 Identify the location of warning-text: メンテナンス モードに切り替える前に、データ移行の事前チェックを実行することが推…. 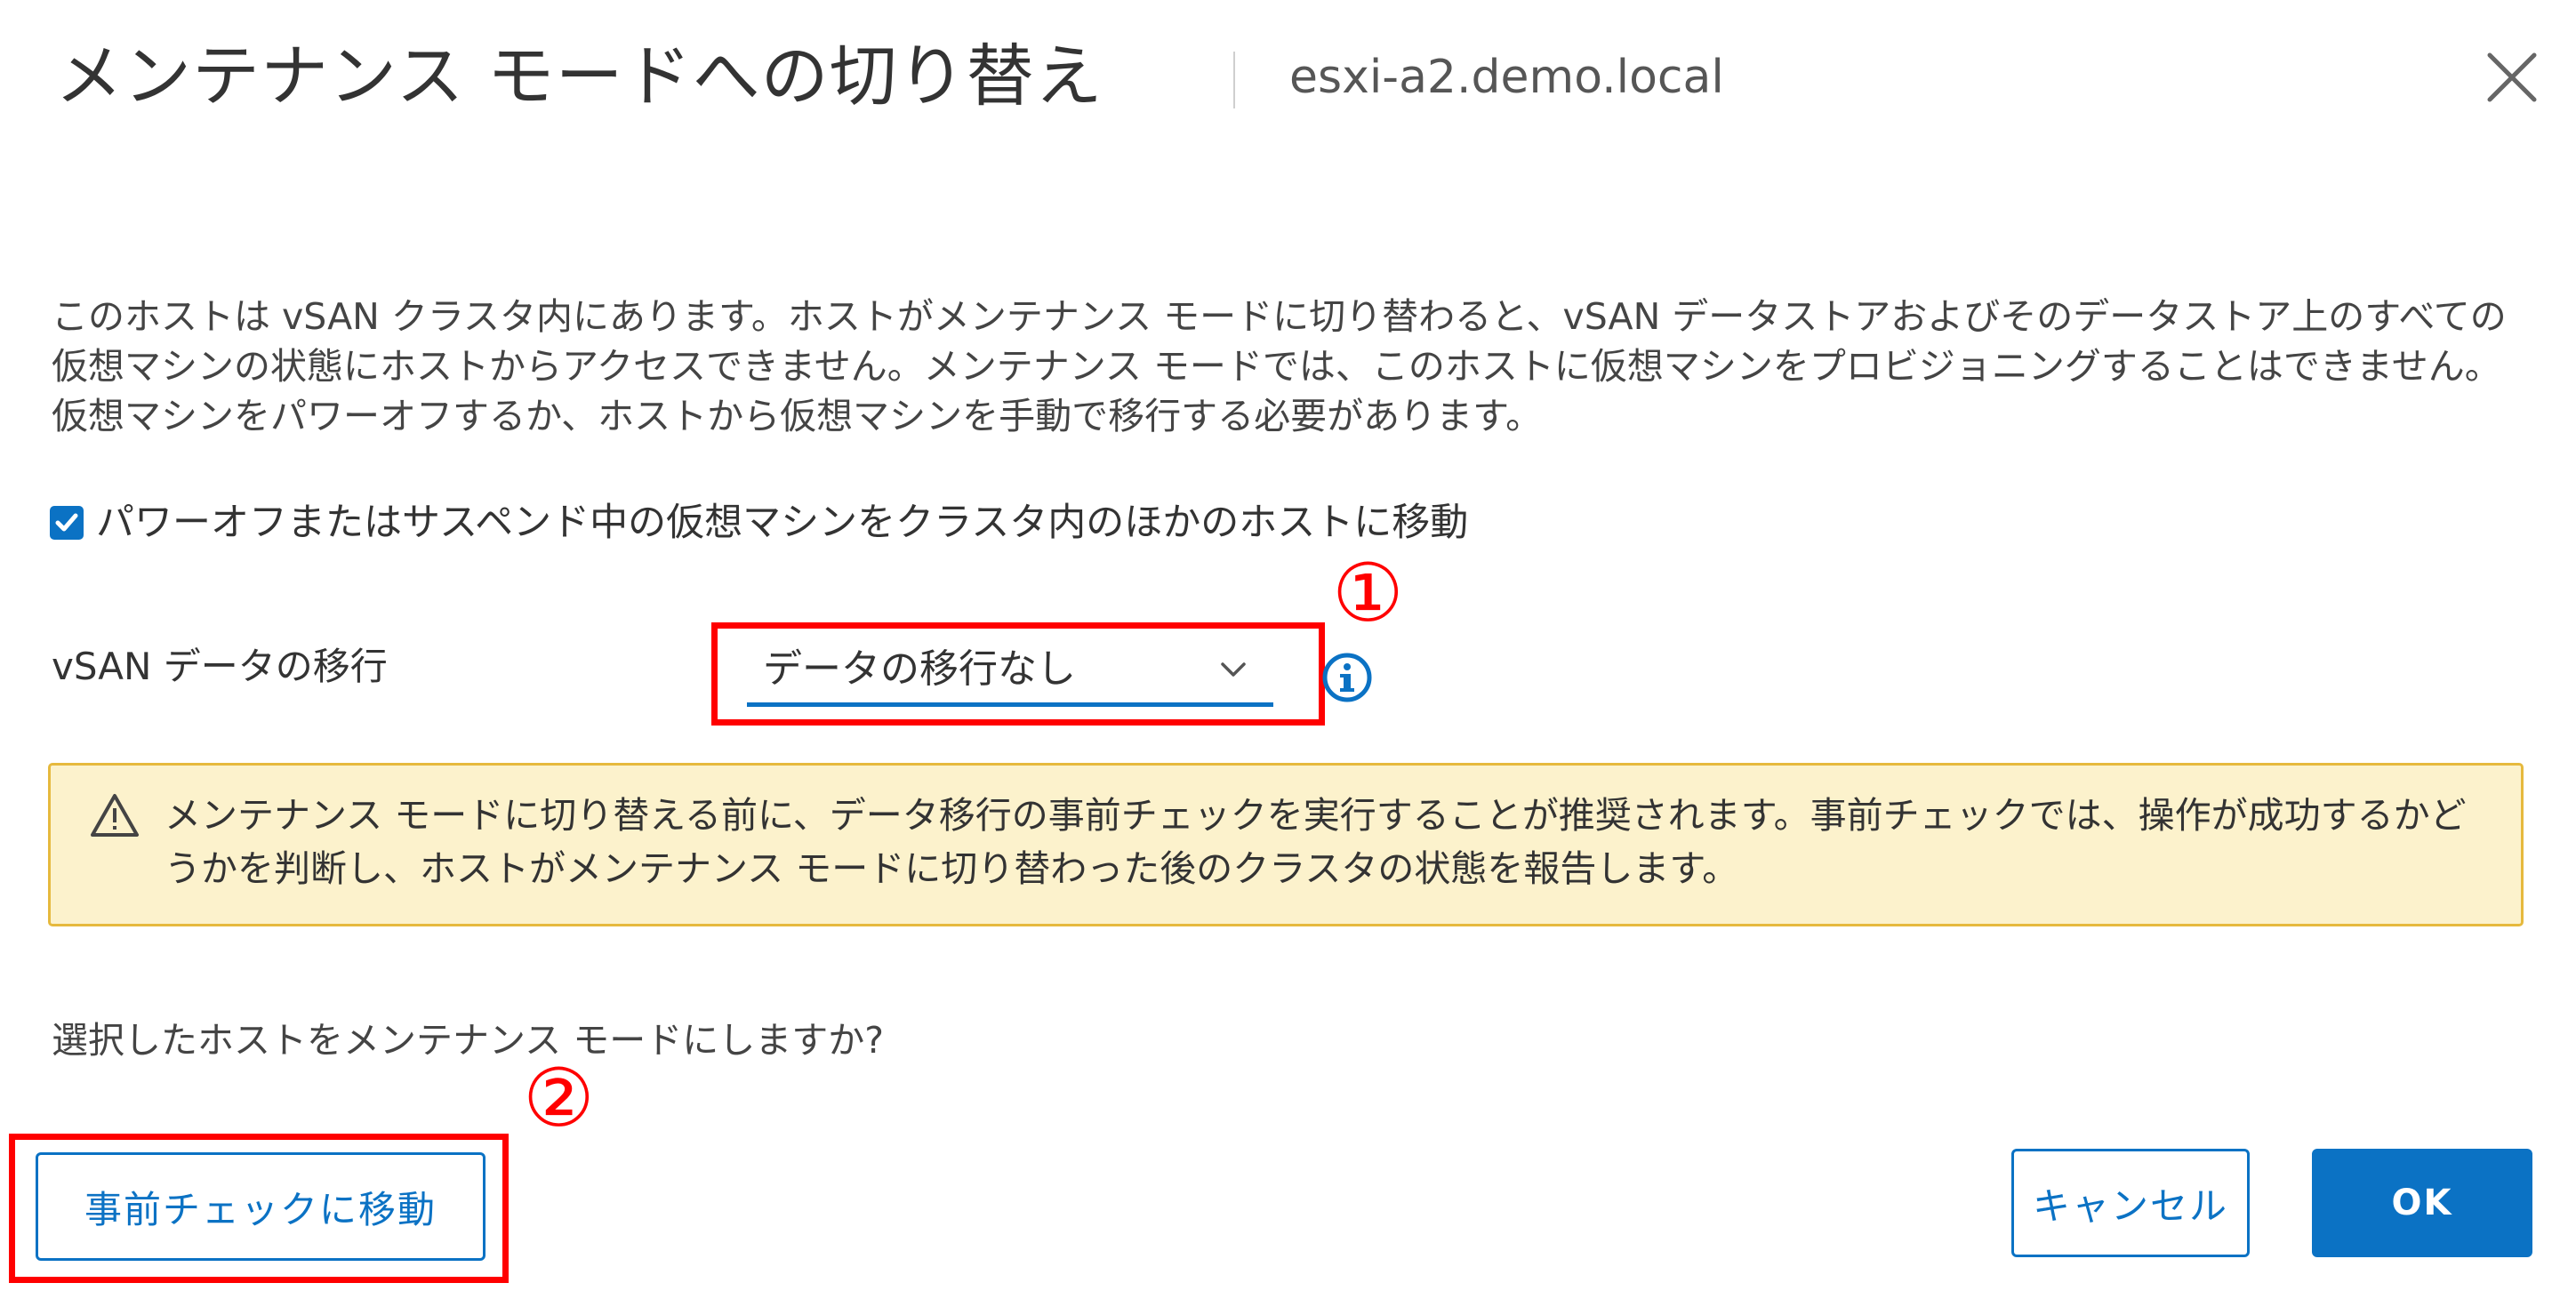
(1316, 842).